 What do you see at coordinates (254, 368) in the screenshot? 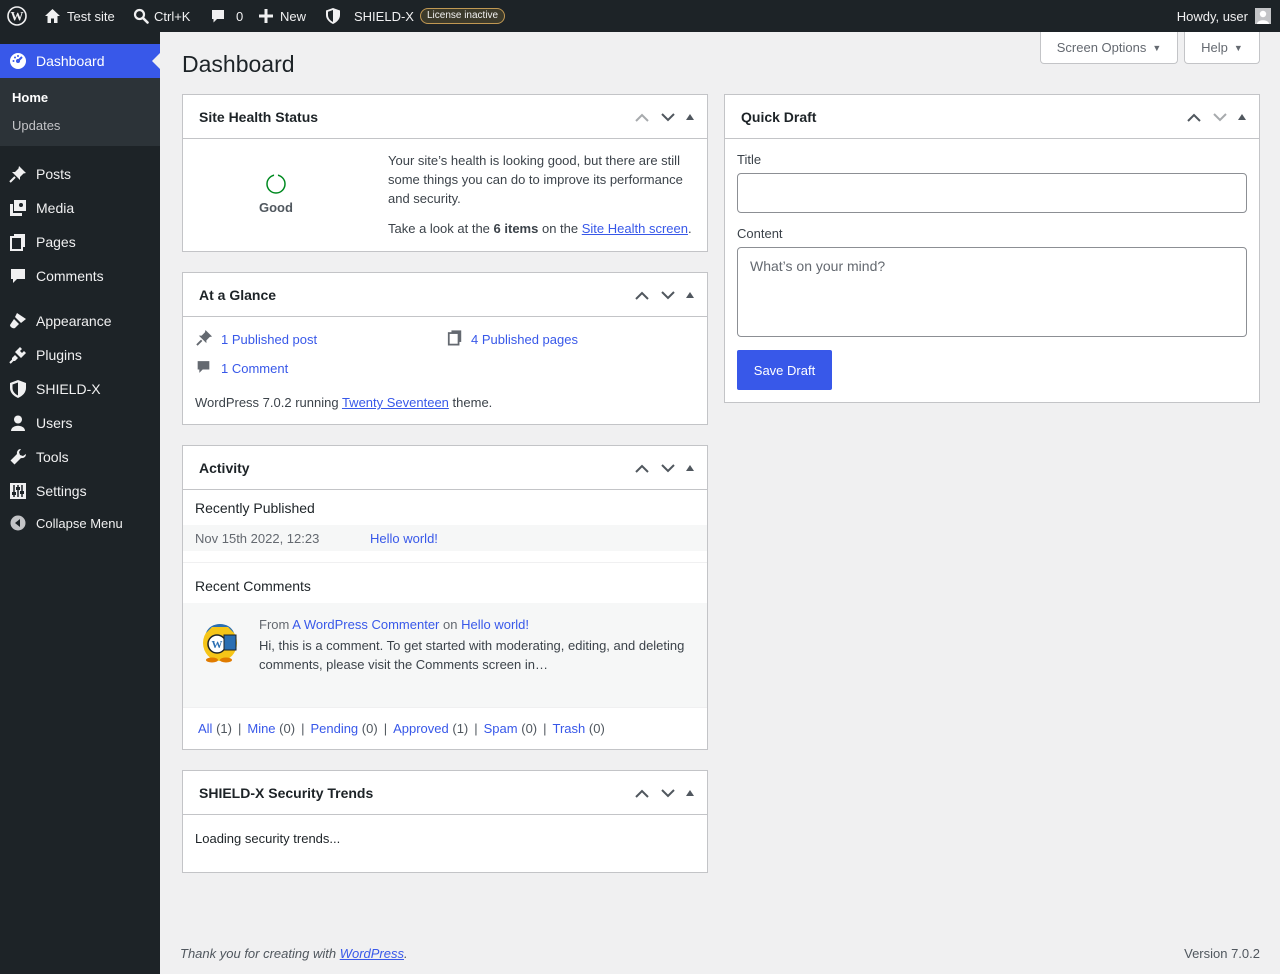
I see `comments-link: 1 Comment` at bounding box center [254, 368].